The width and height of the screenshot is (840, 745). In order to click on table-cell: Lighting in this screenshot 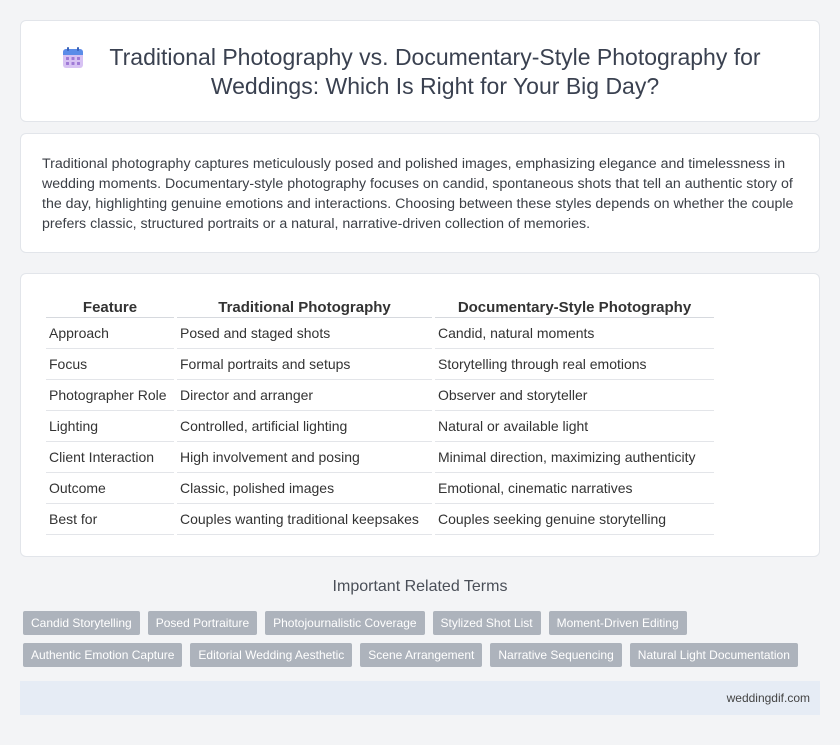, I will do `click(110, 426)`.